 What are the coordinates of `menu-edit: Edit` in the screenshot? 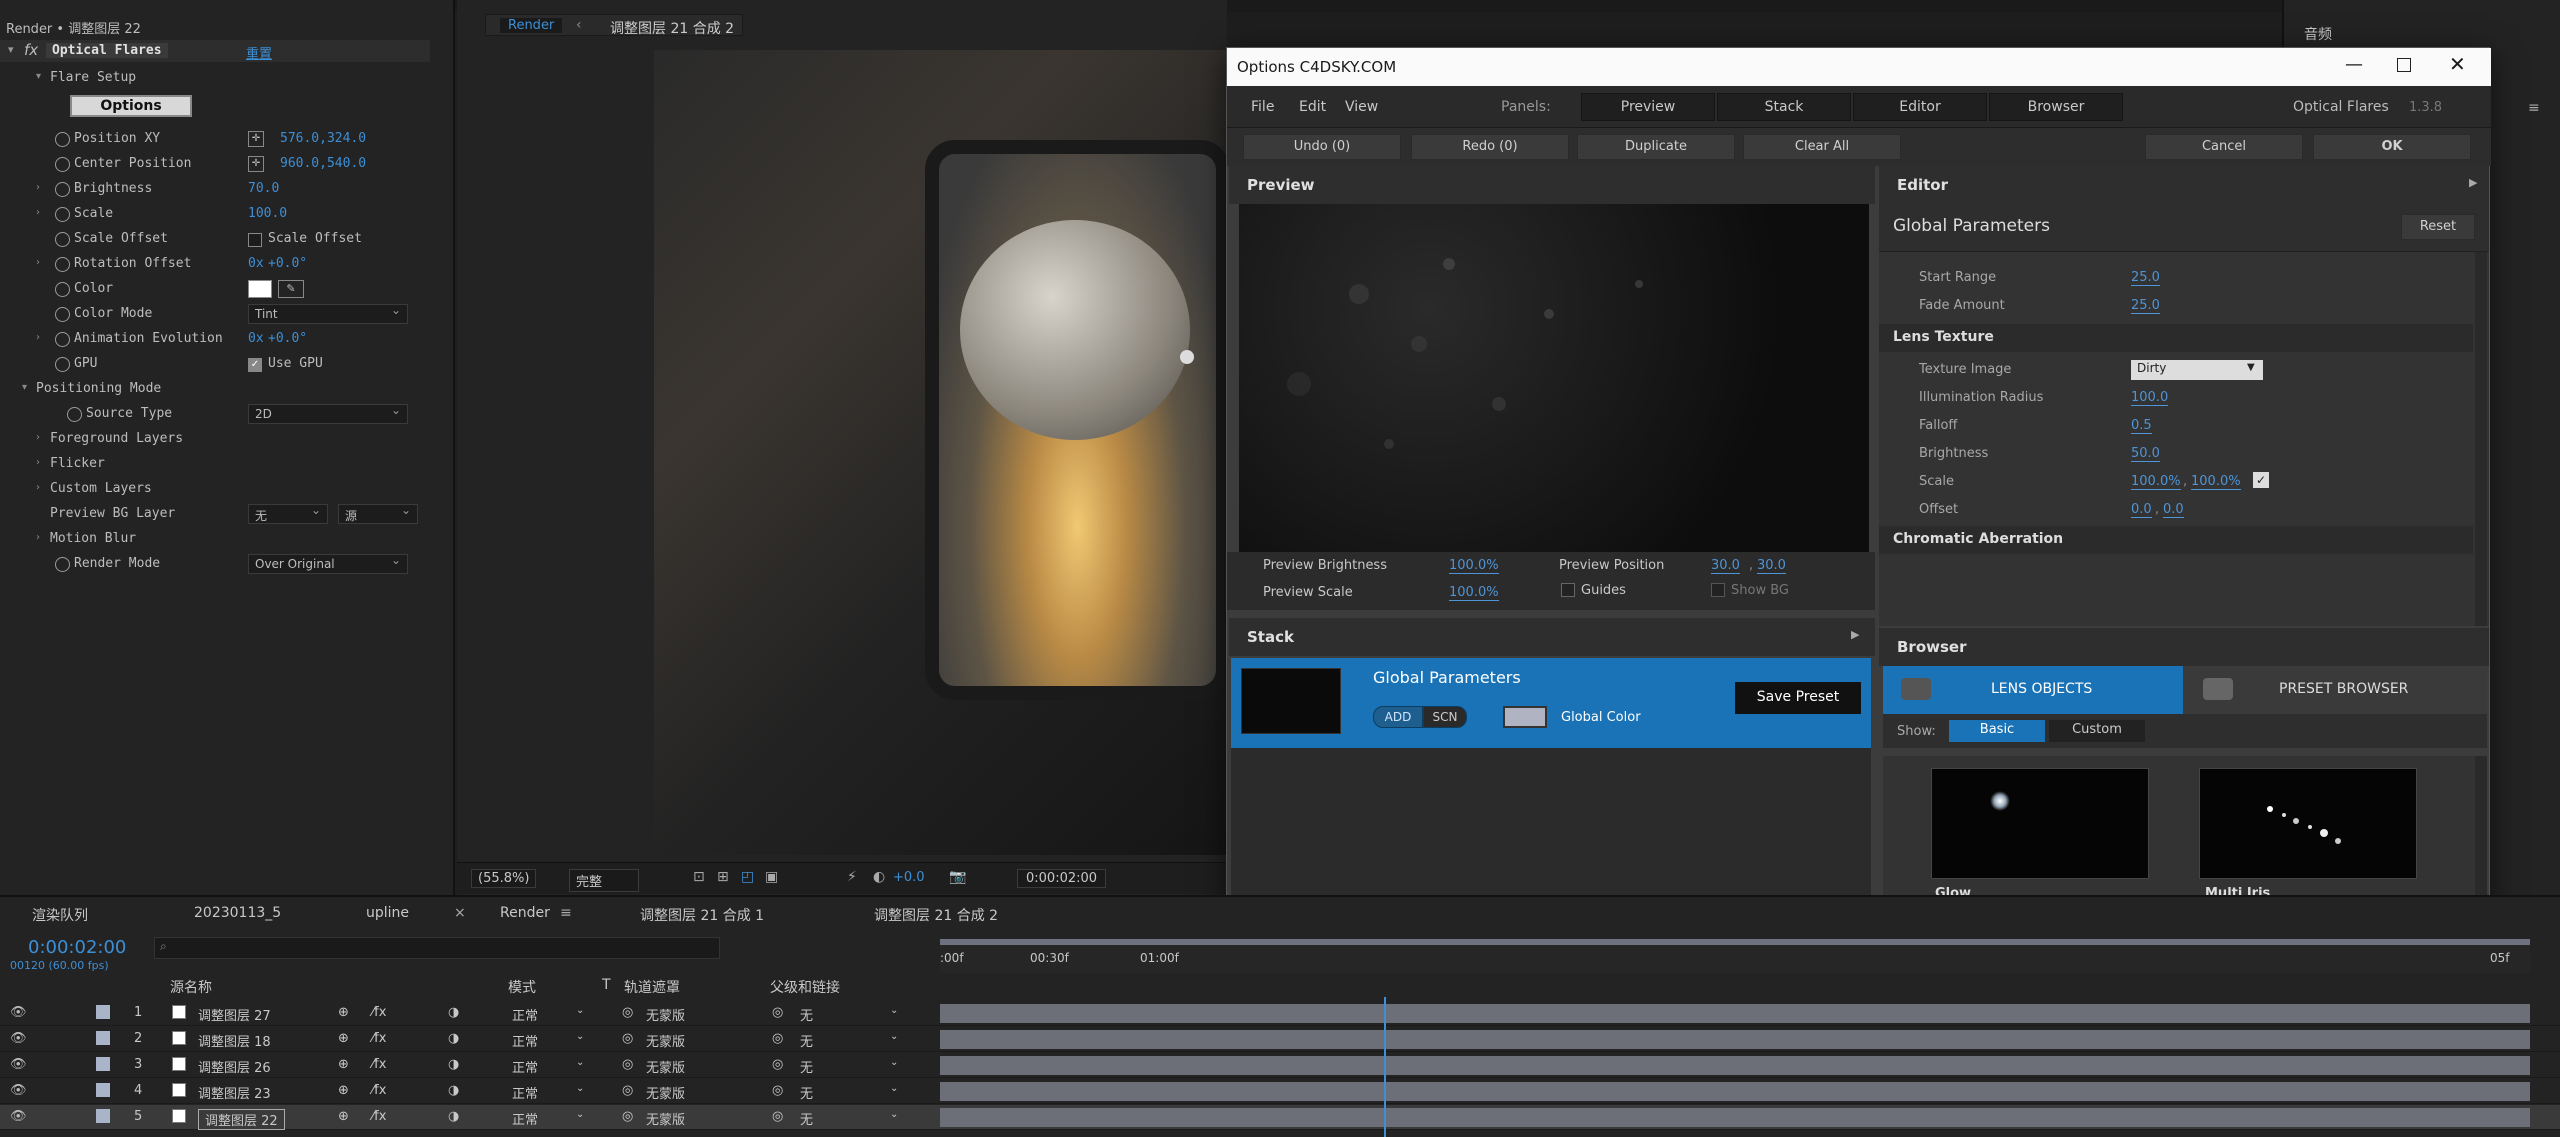 It's located at (1312, 107).